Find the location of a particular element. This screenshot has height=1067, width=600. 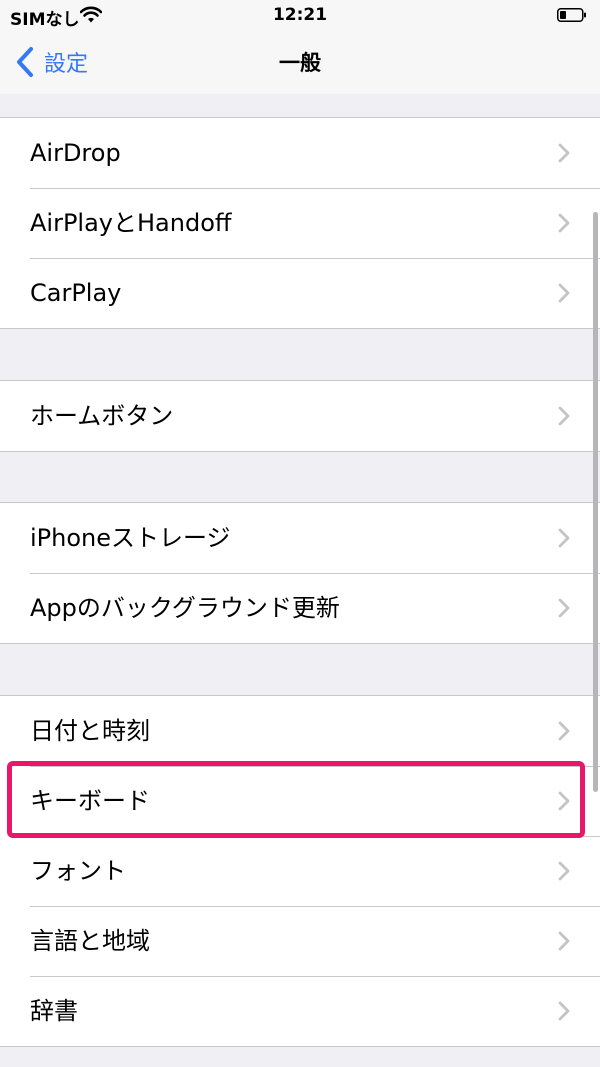

list-item-fonts: フォント is located at coordinates (300, 871).